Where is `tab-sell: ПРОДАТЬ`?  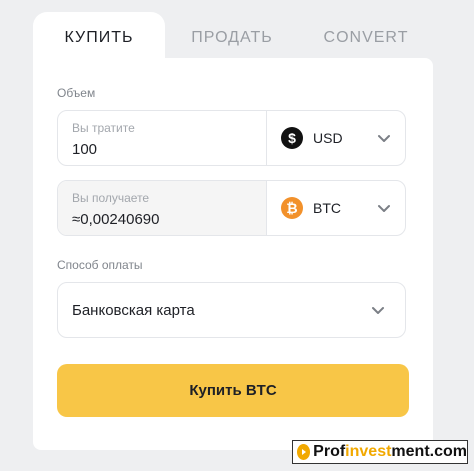
tab-sell: ПРОДАТЬ is located at coordinates (232, 38).